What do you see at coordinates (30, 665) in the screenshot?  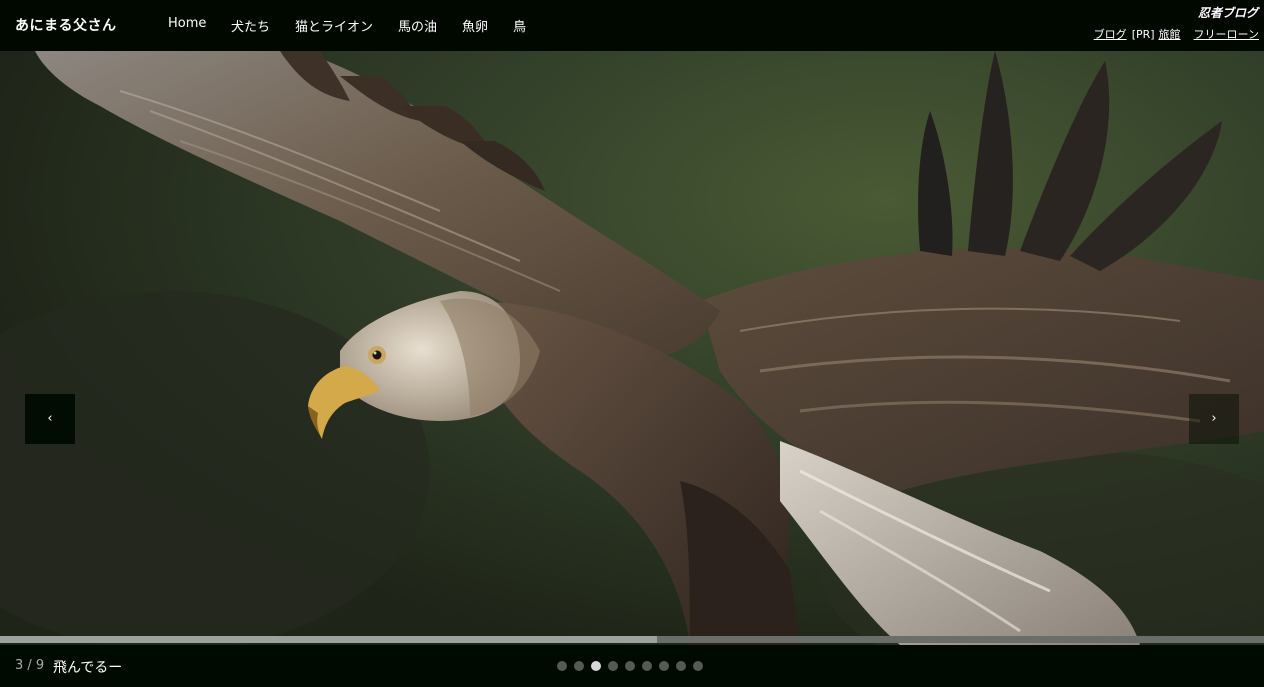 I see `slide-counter: 3 / 9` at bounding box center [30, 665].